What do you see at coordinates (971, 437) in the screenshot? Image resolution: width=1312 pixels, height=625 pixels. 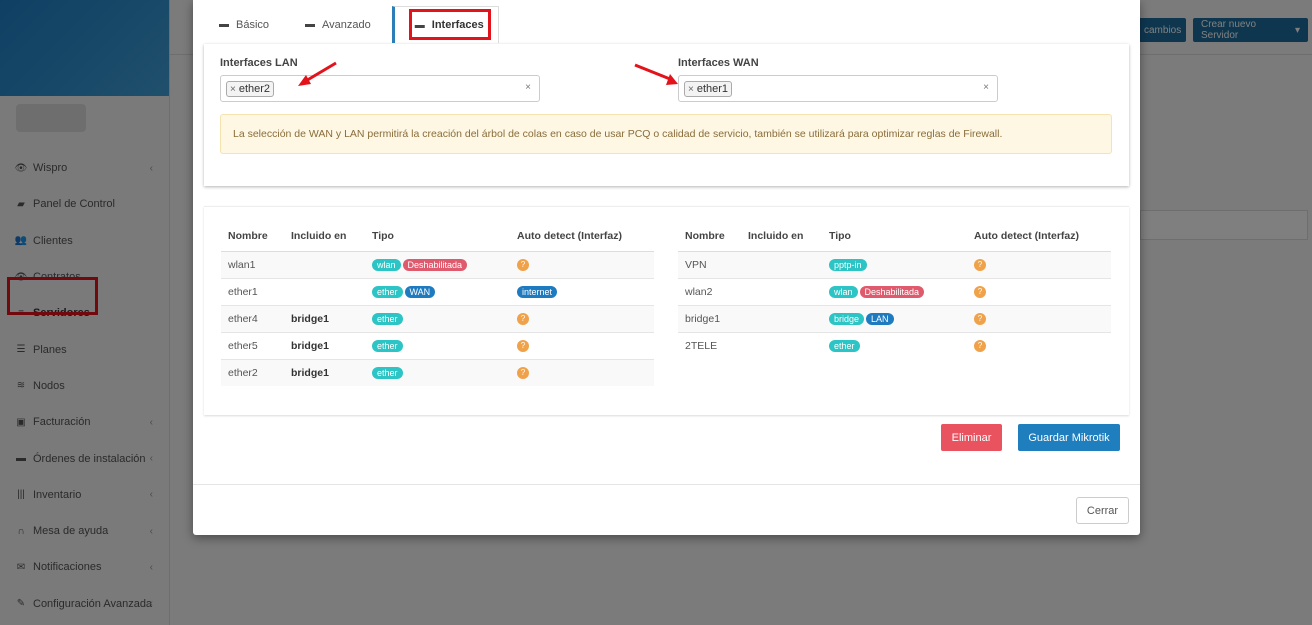 I see `delete-button: Eliminar` at bounding box center [971, 437].